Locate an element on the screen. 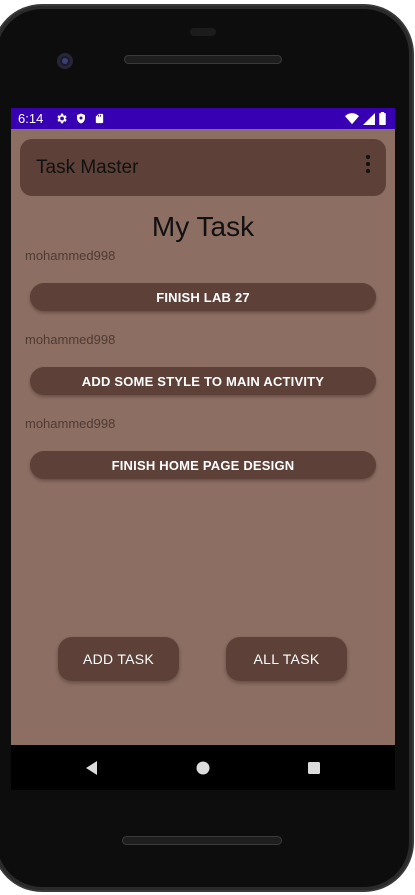 The image size is (415, 895). navigation-bar is located at coordinates (203, 767).